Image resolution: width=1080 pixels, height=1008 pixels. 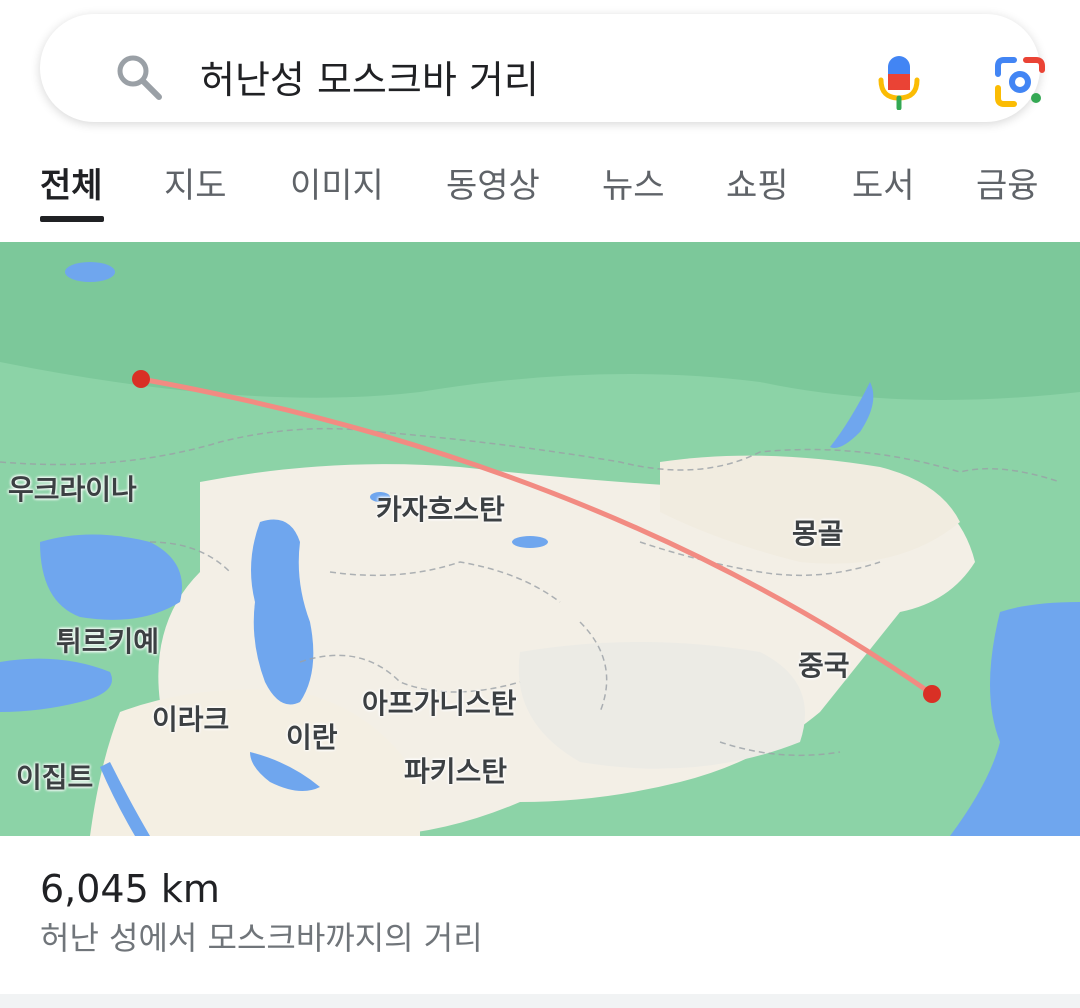 What do you see at coordinates (440, 509) in the screenshot?
I see `map-label-kazakhstan: 카자흐스탄` at bounding box center [440, 509].